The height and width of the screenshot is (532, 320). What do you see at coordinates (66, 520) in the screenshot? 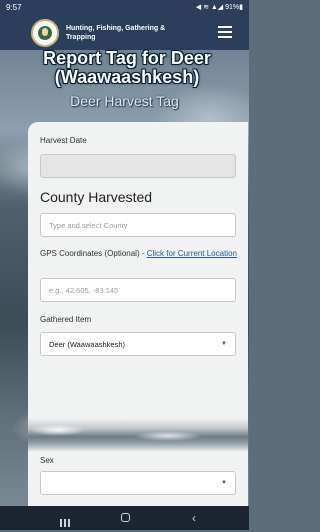
I see `recent-apps-icon` at bounding box center [66, 520].